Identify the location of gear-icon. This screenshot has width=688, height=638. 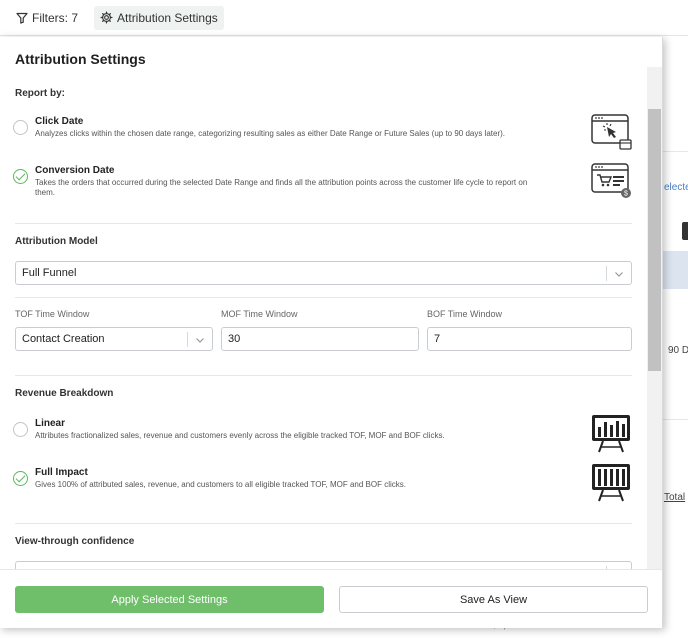
(106, 17).